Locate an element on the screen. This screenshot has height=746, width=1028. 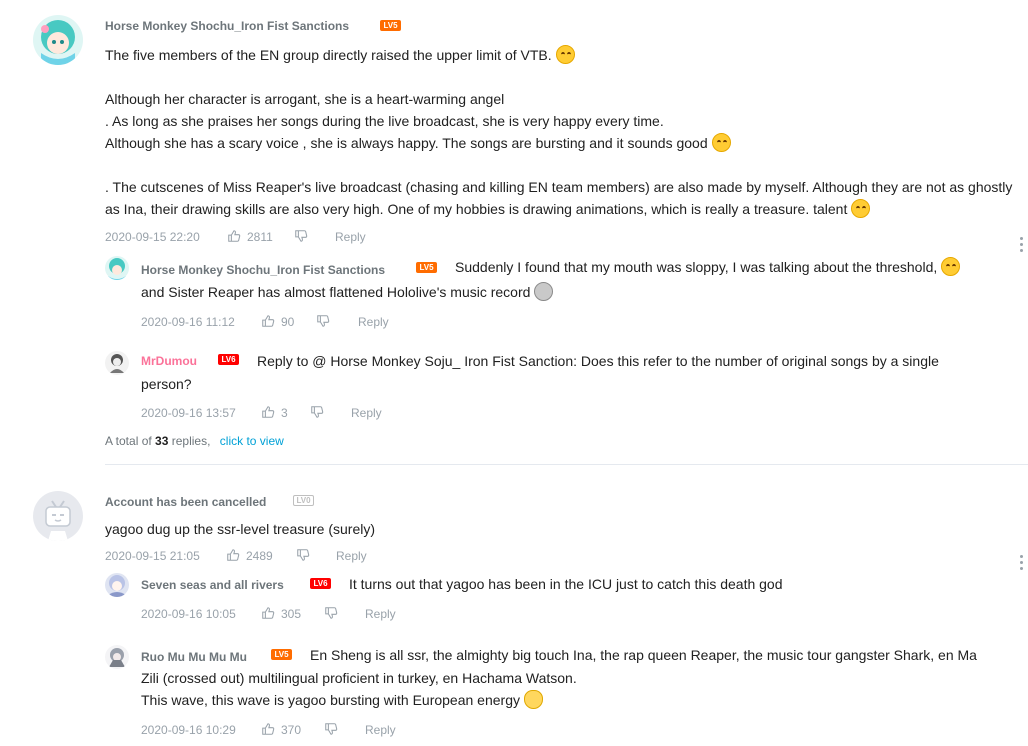
comment-time: 2020-09-15 22:20 is located at coordinates (152, 237).